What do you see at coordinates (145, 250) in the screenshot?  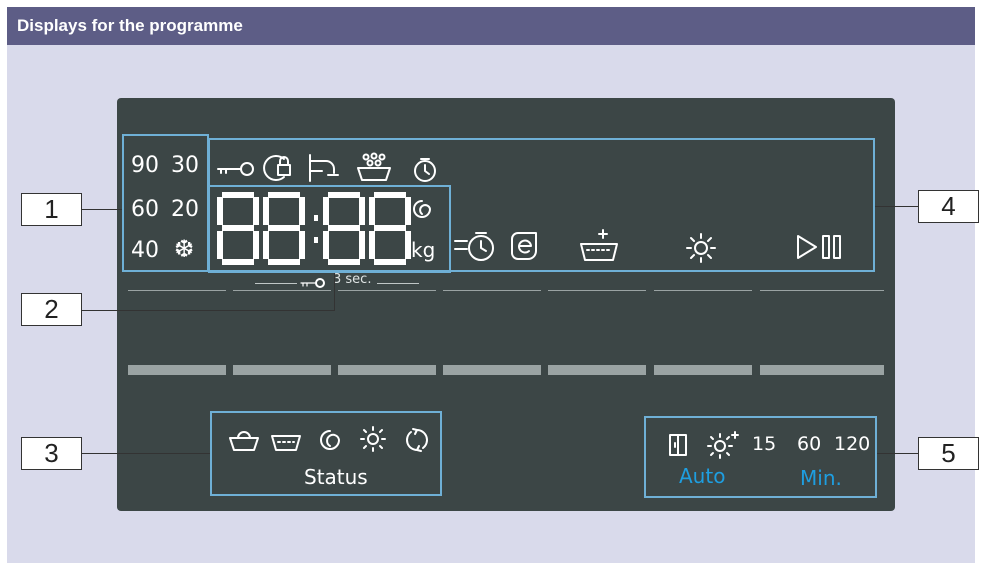 I see `temp-40: 40` at bounding box center [145, 250].